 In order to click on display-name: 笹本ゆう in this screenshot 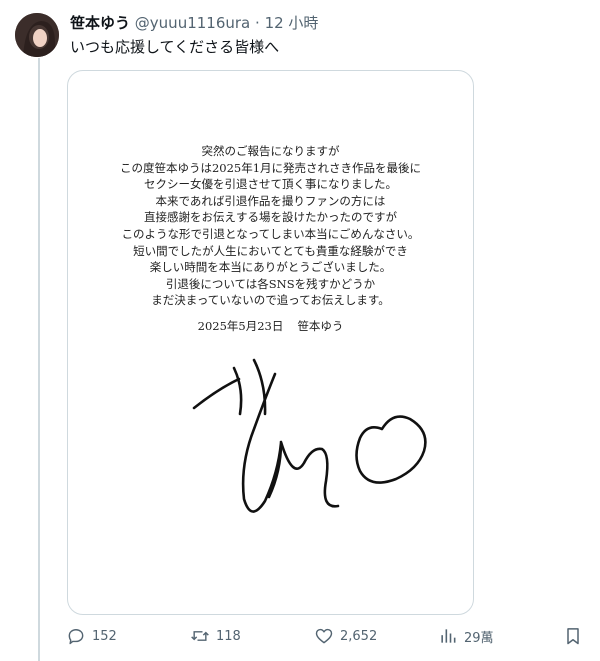, I will do `click(100, 23)`.